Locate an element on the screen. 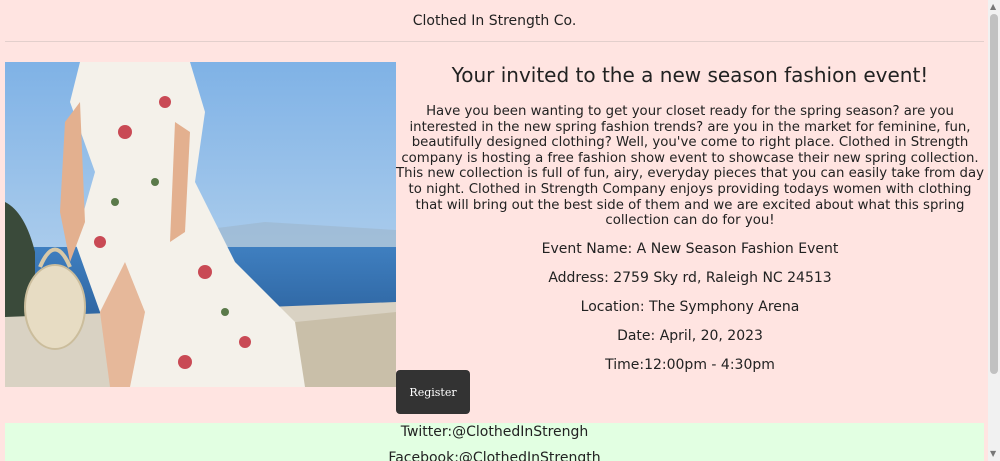 The width and height of the screenshot is (1000, 461). site-title: Clothed In Strength Co. is located at coordinates (494, 21).